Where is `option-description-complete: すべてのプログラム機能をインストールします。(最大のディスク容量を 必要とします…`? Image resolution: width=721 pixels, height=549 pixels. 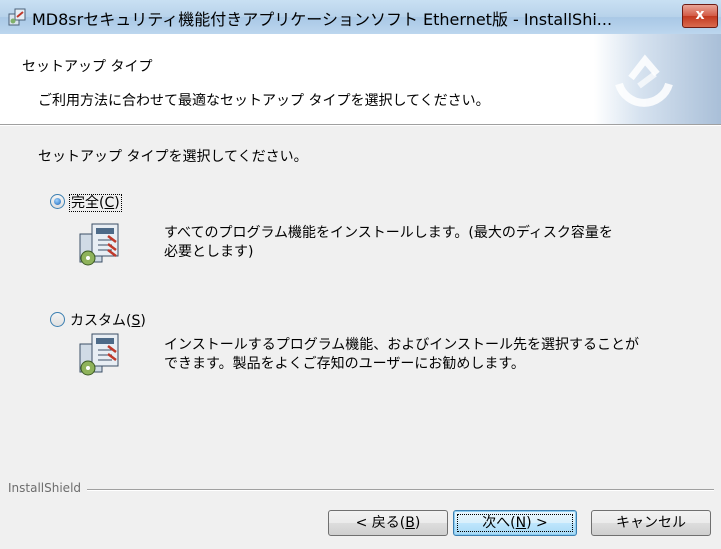
option-description-complete: すべてのプログラム機能をインストールします。(最大のディスク容量を 必要とします… is located at coordinates (388, 243).